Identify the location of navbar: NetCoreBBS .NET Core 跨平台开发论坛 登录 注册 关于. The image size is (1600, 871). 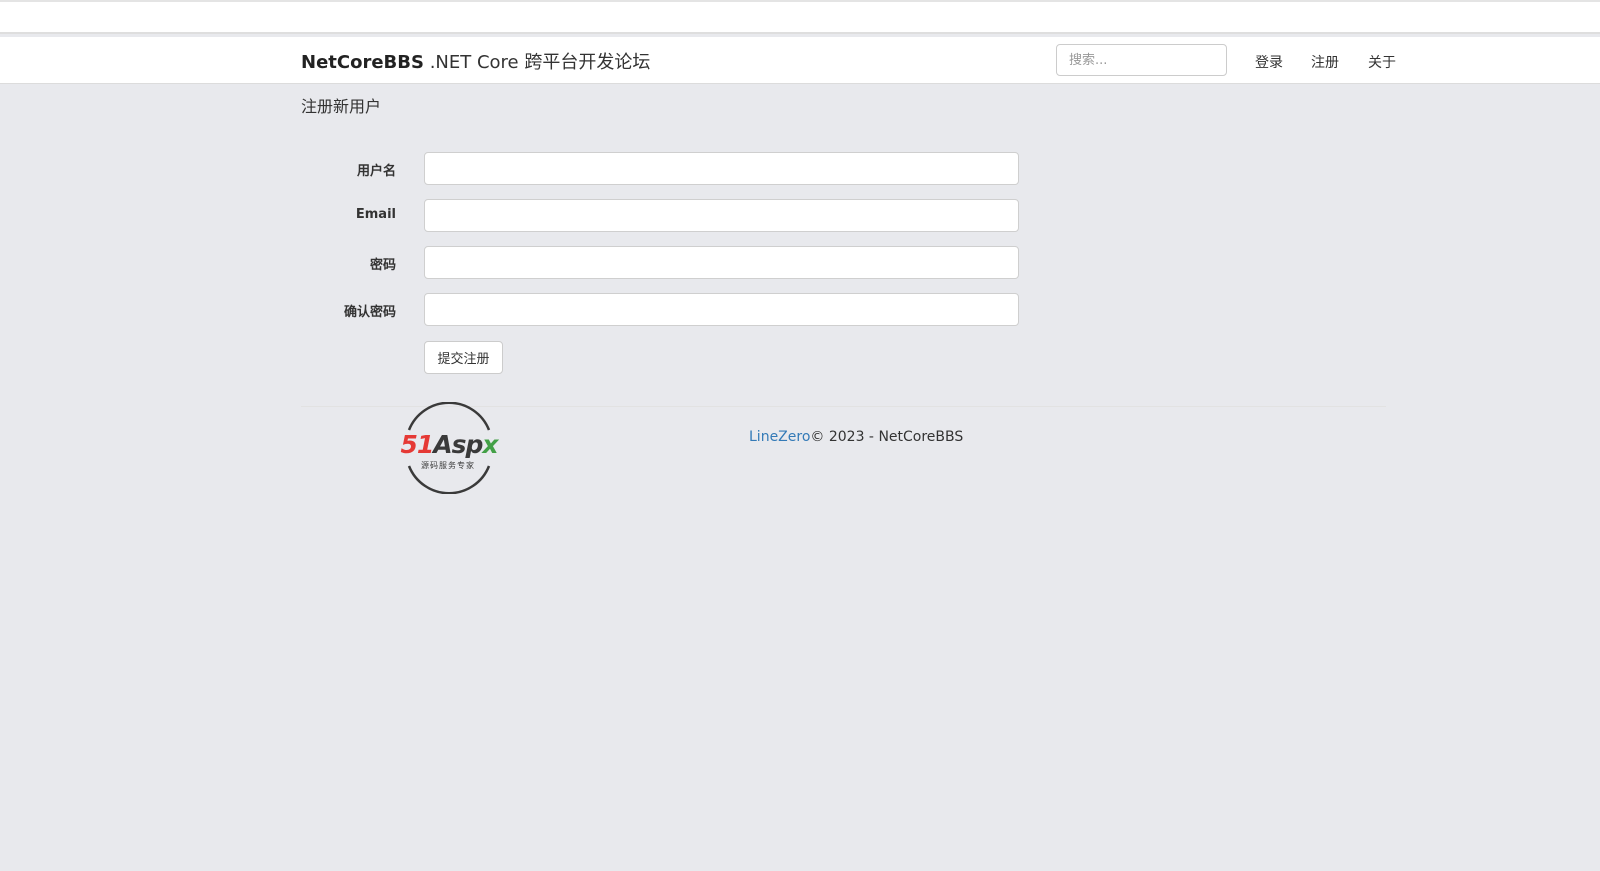
(800, 60).